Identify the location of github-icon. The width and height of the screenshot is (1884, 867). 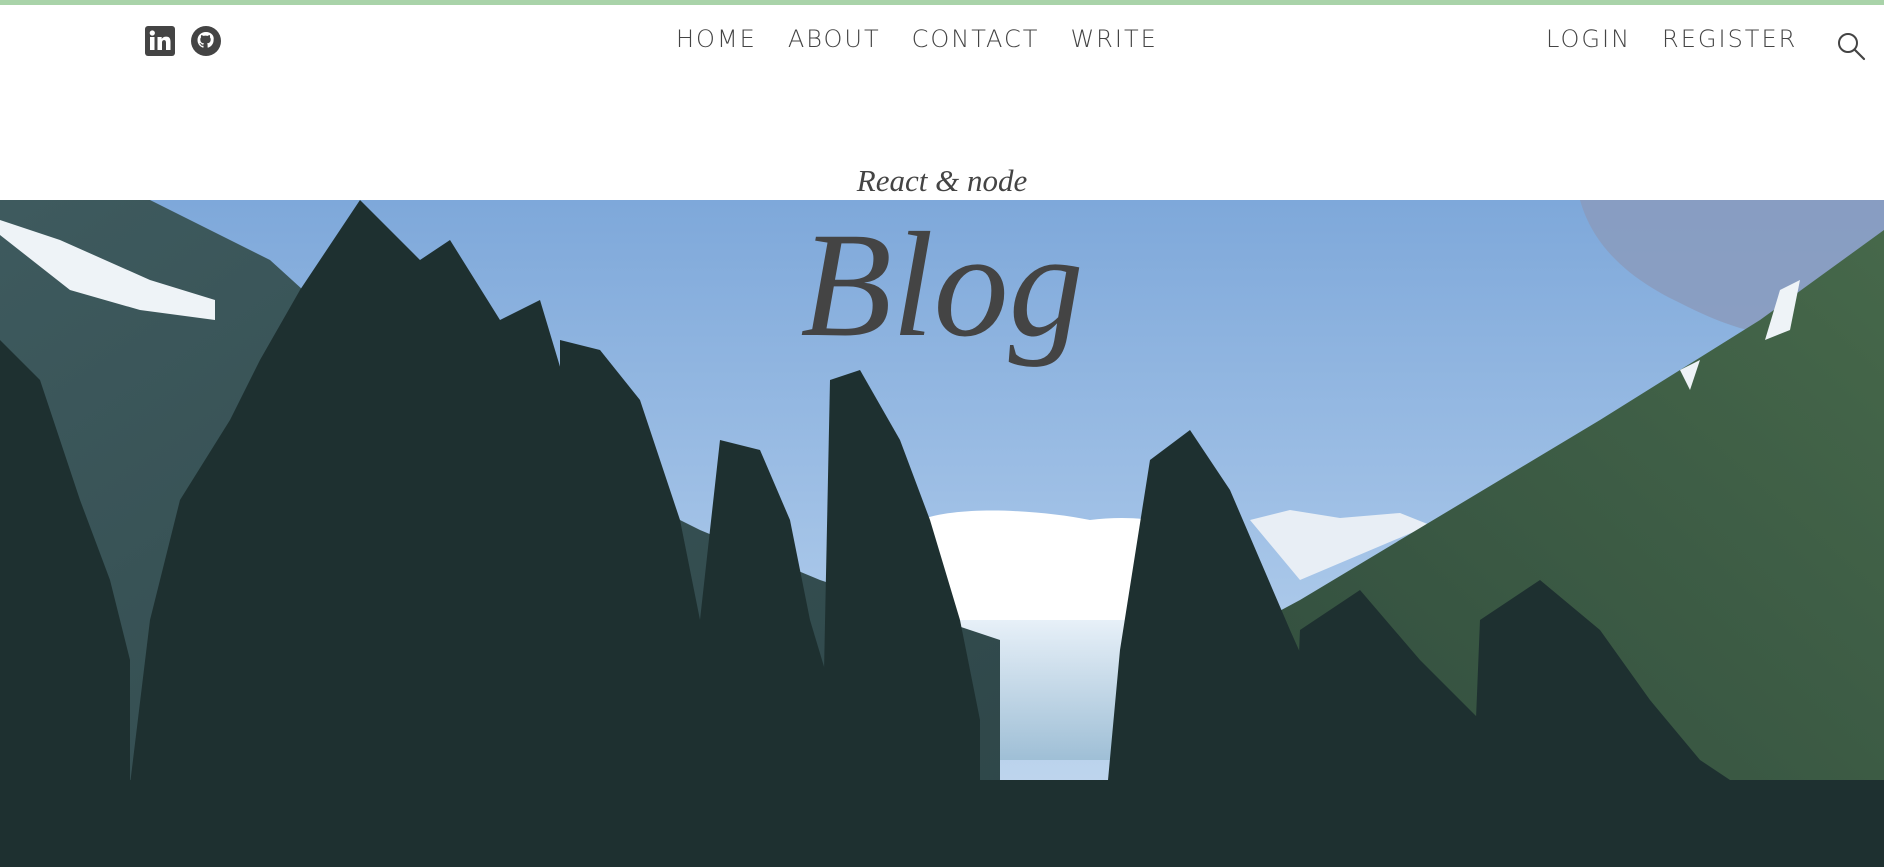
(206, 41).